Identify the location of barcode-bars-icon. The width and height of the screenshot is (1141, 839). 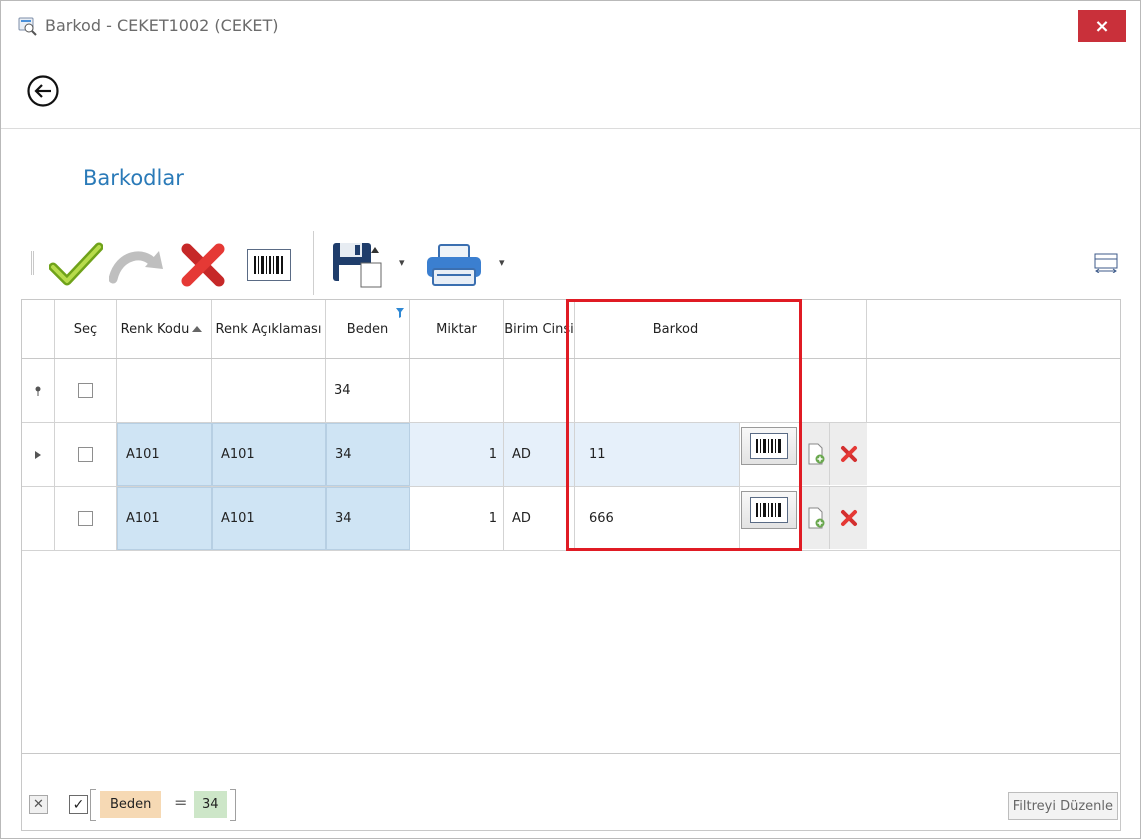
(268, 265).